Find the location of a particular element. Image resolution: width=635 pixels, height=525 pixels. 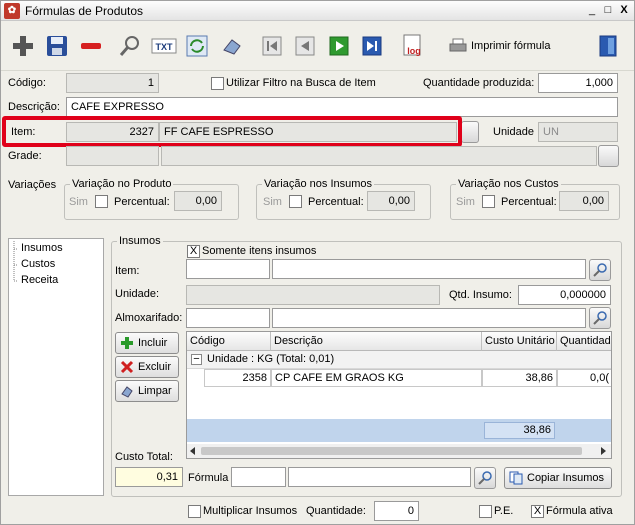

search-icon is located at coordinates (129, 46).